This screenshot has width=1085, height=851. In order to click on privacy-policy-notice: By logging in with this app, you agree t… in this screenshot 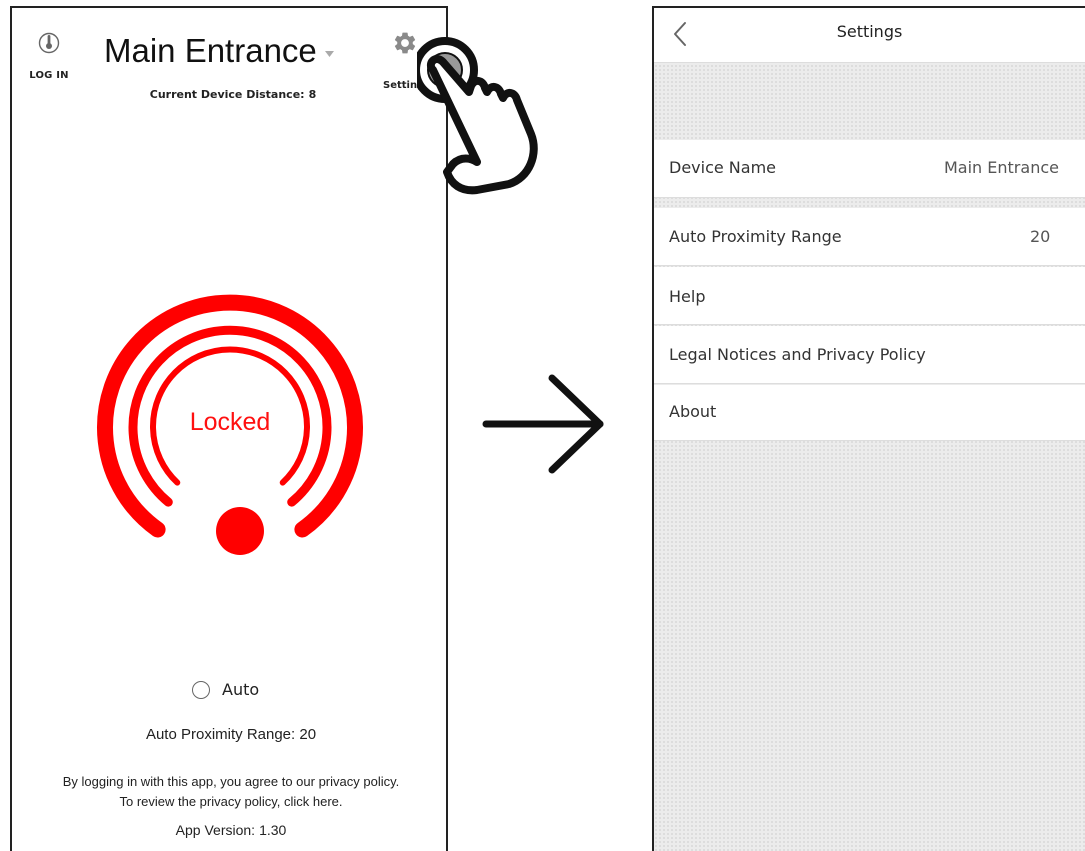, I will do `click(231, 792)`.